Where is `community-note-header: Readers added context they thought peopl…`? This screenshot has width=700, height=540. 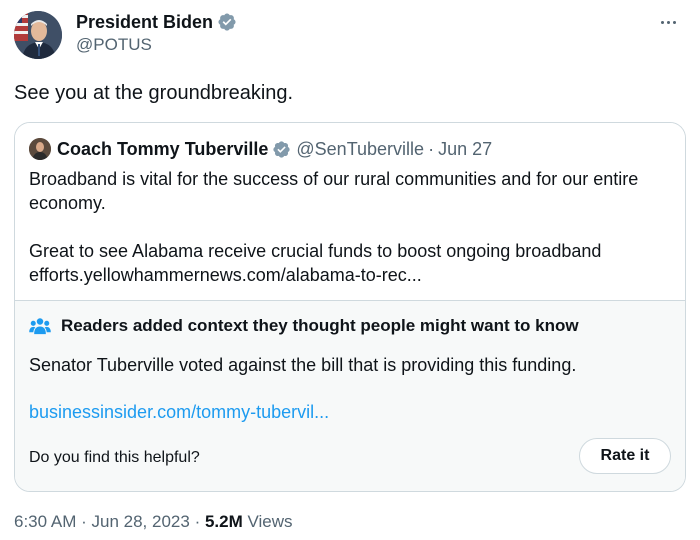
community-note-header: Readers added context they thought peopl… is located at coordinates (304, 326).